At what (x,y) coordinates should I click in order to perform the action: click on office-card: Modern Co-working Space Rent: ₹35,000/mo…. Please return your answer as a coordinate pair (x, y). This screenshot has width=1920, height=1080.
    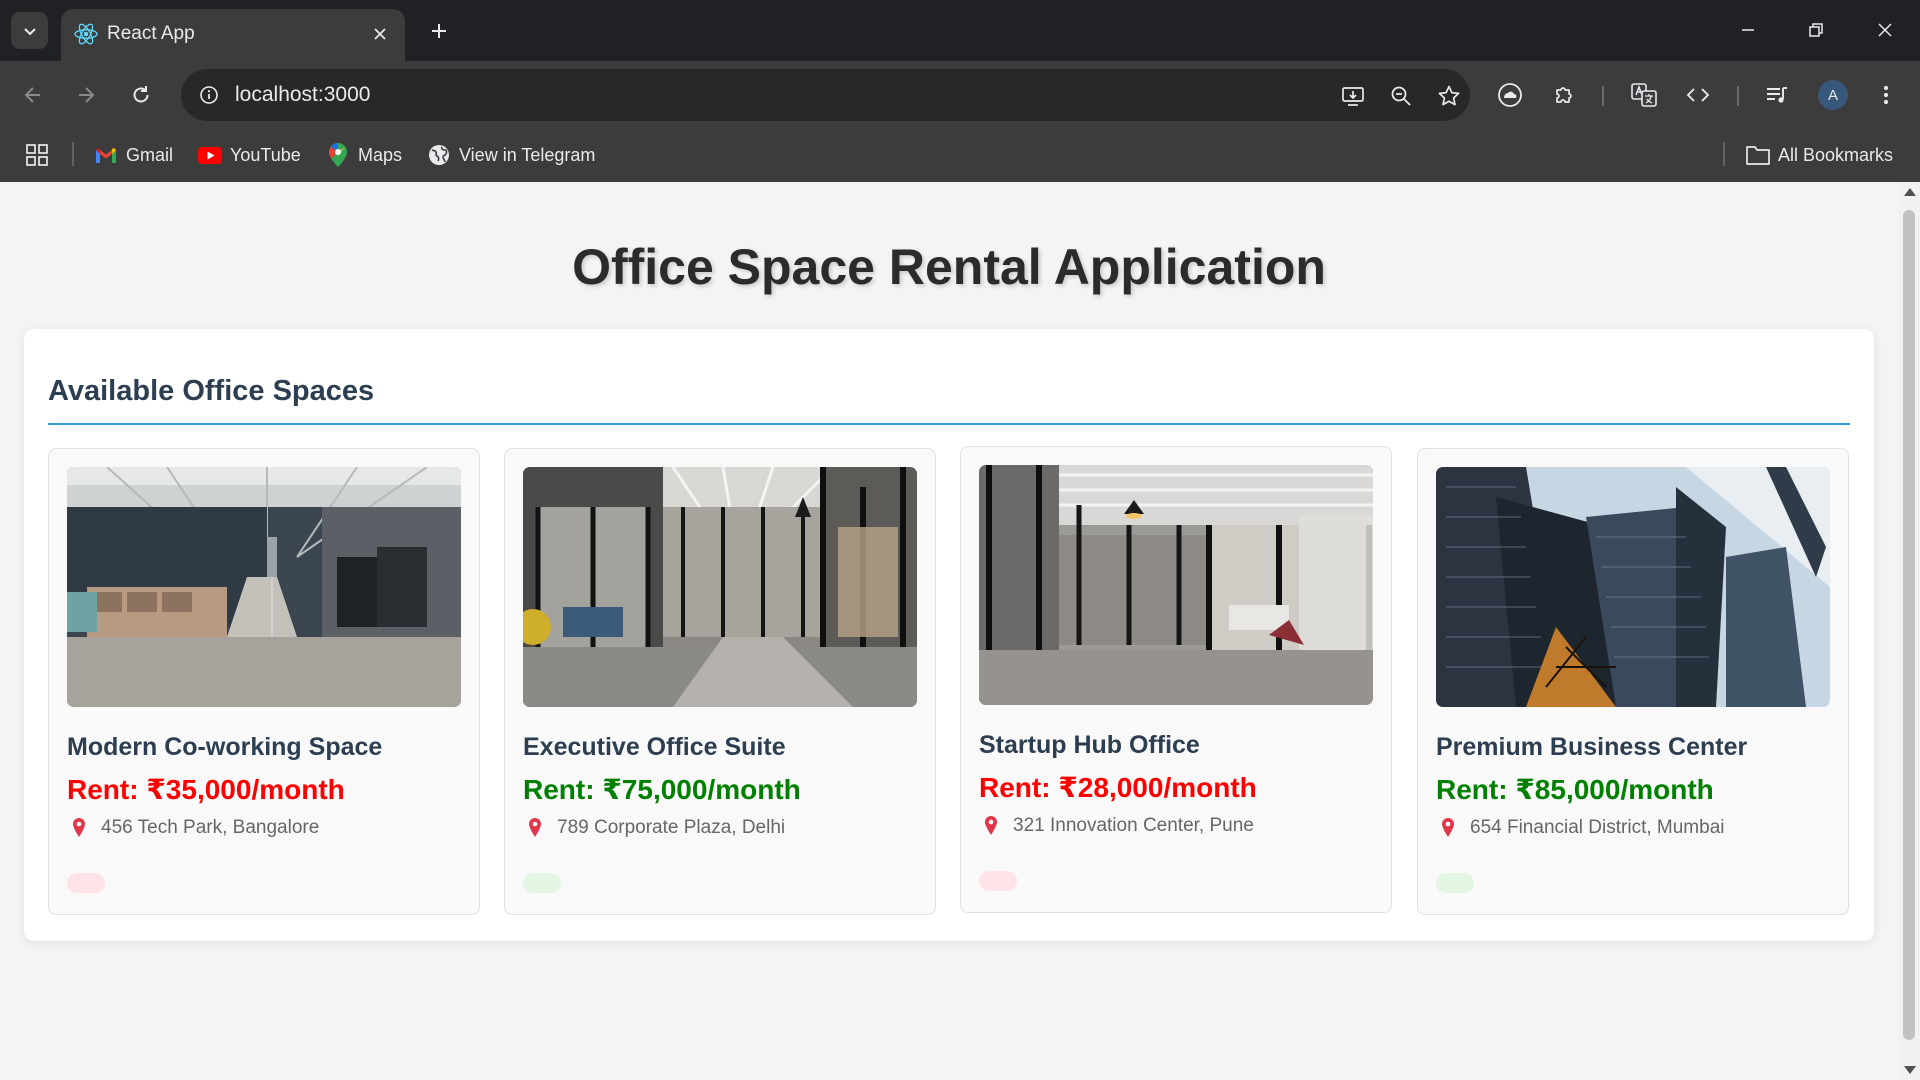
    Looking at the image, I should click on (264, 681).